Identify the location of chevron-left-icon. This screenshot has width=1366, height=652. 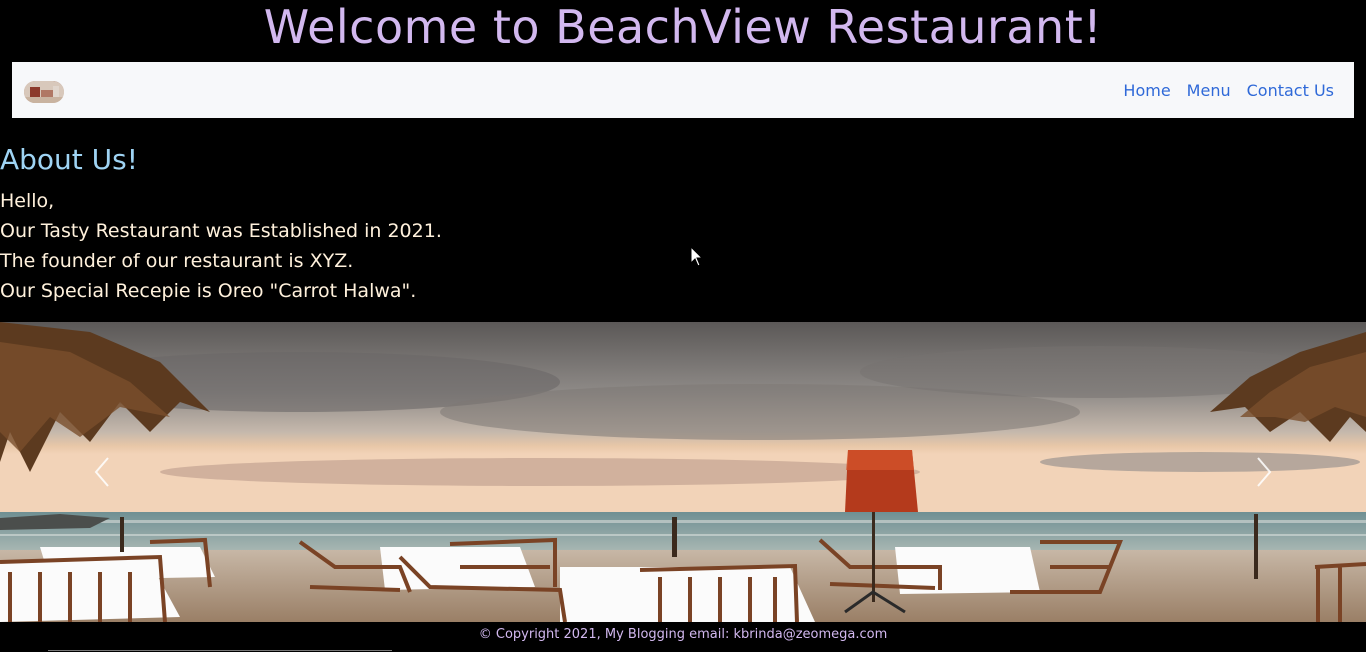
(101, 472).